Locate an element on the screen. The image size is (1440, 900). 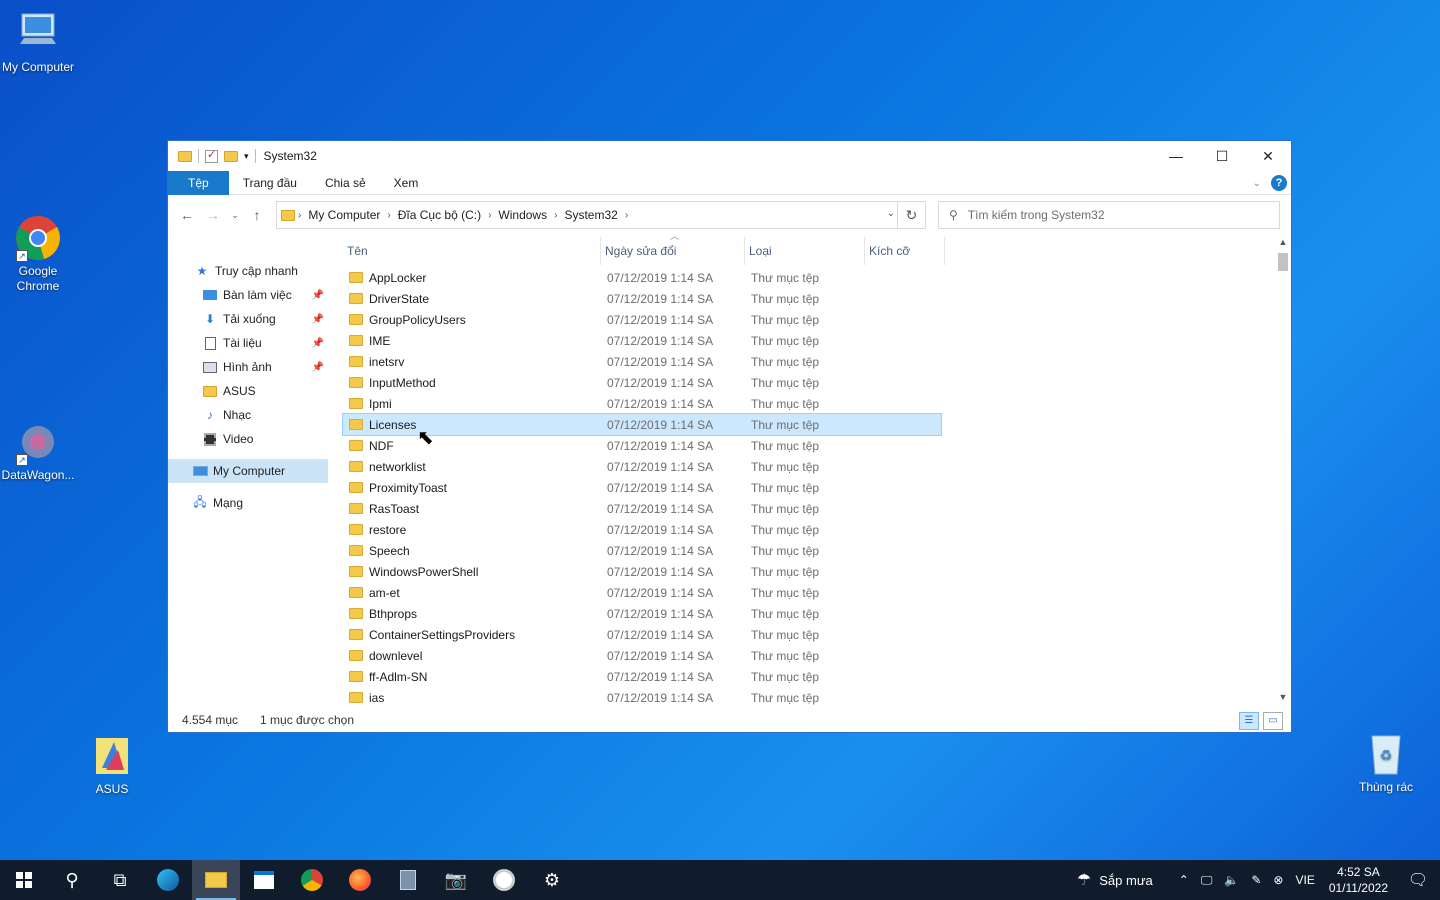
camera-icon: 📷 is located at coordinates (456, 880).